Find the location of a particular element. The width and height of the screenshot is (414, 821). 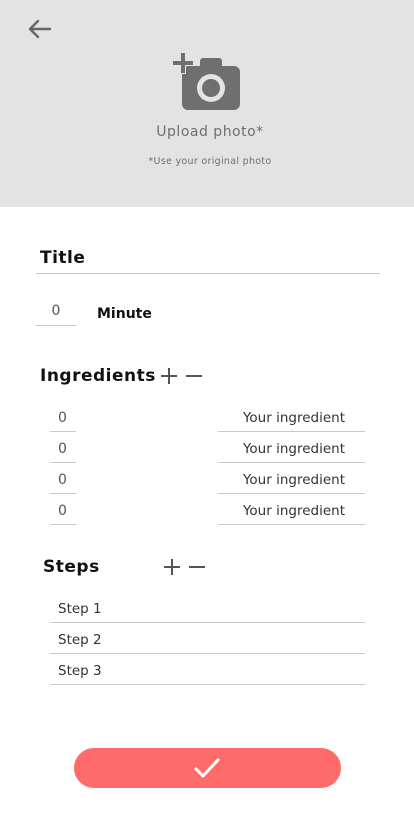

add-ingredient-button is located at coordinates (169, 376).